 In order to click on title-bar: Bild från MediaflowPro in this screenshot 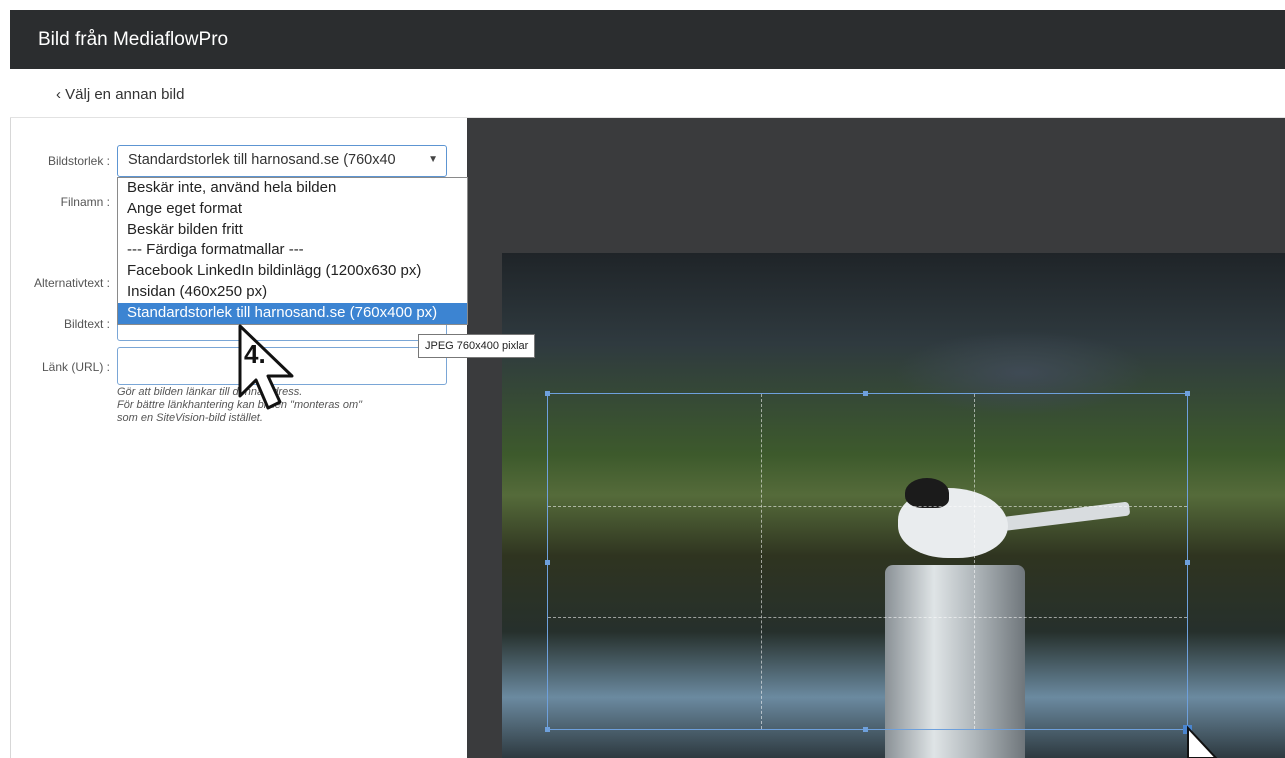, I will do `click(647, 39)`.